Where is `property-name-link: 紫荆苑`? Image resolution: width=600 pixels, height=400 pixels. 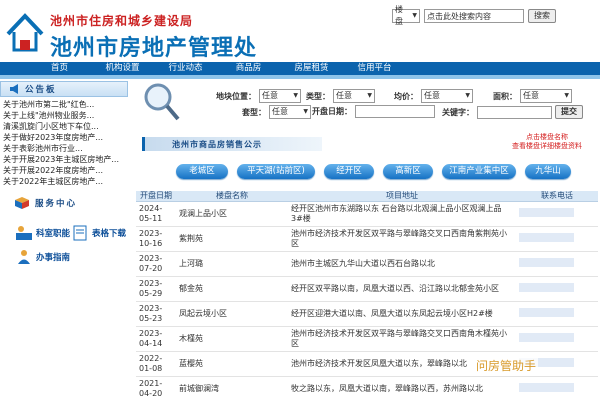 property-name-link: 紫荆苑 is located at coordinates (232, 239).